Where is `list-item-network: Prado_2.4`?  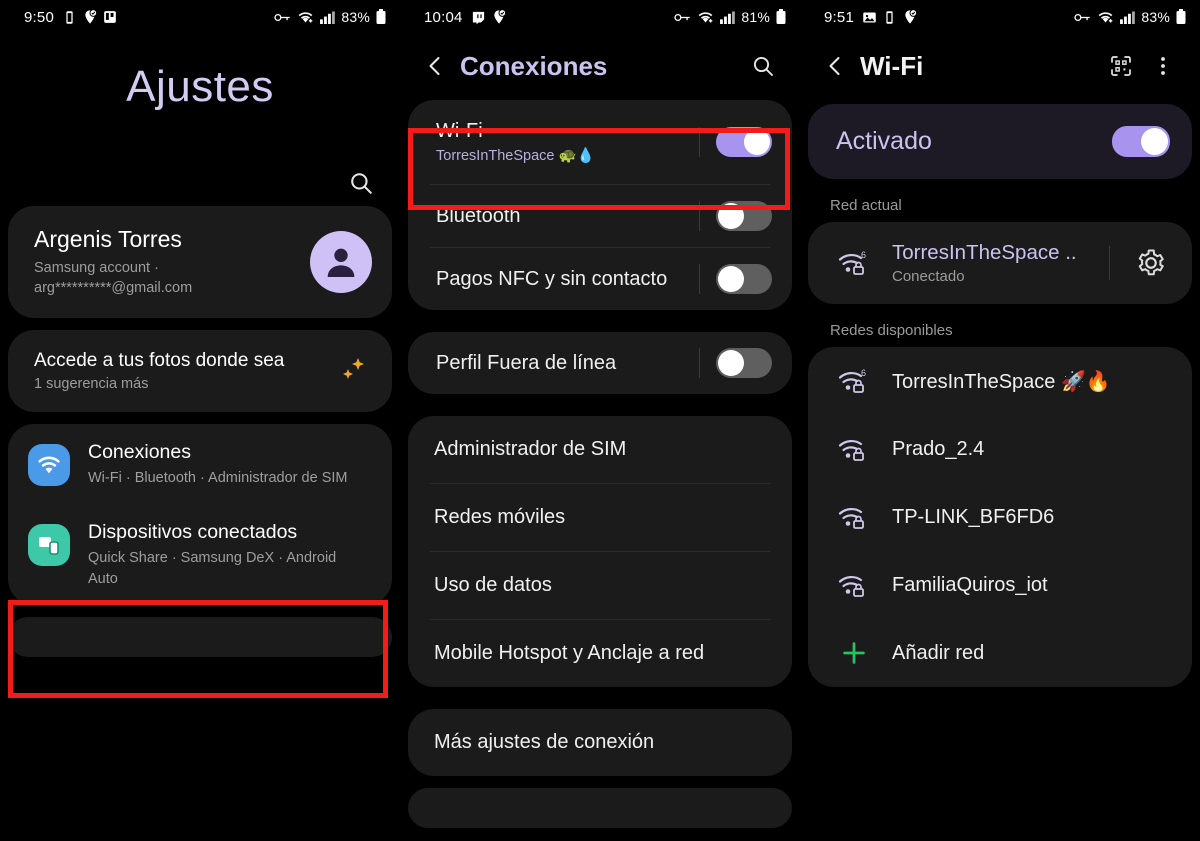
list-item-network: Prado_2.4 is located at coordinates (1000, 449).